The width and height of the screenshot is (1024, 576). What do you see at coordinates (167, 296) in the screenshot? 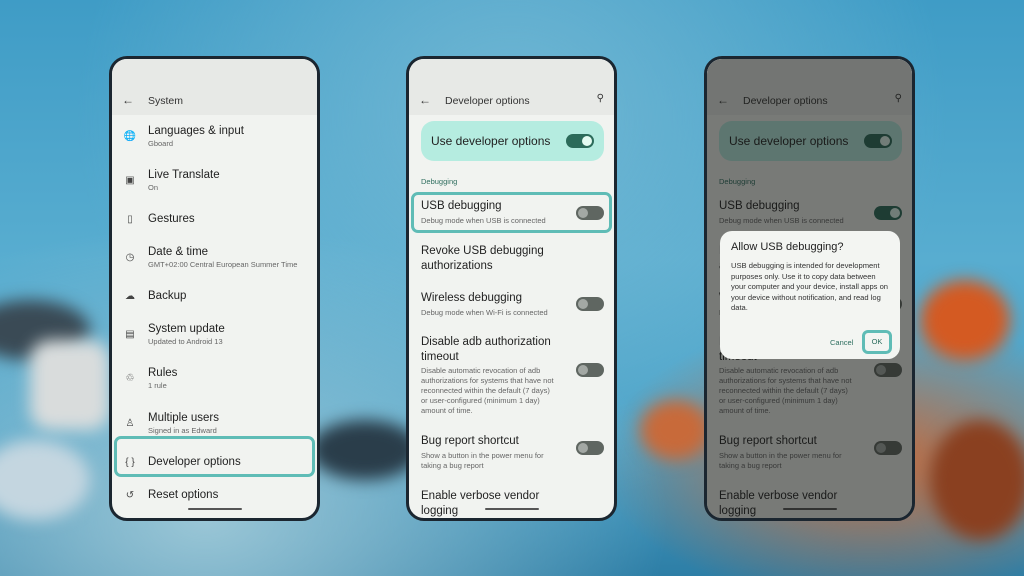
I see `item-title: Backup` at bounding box center [167, 296].